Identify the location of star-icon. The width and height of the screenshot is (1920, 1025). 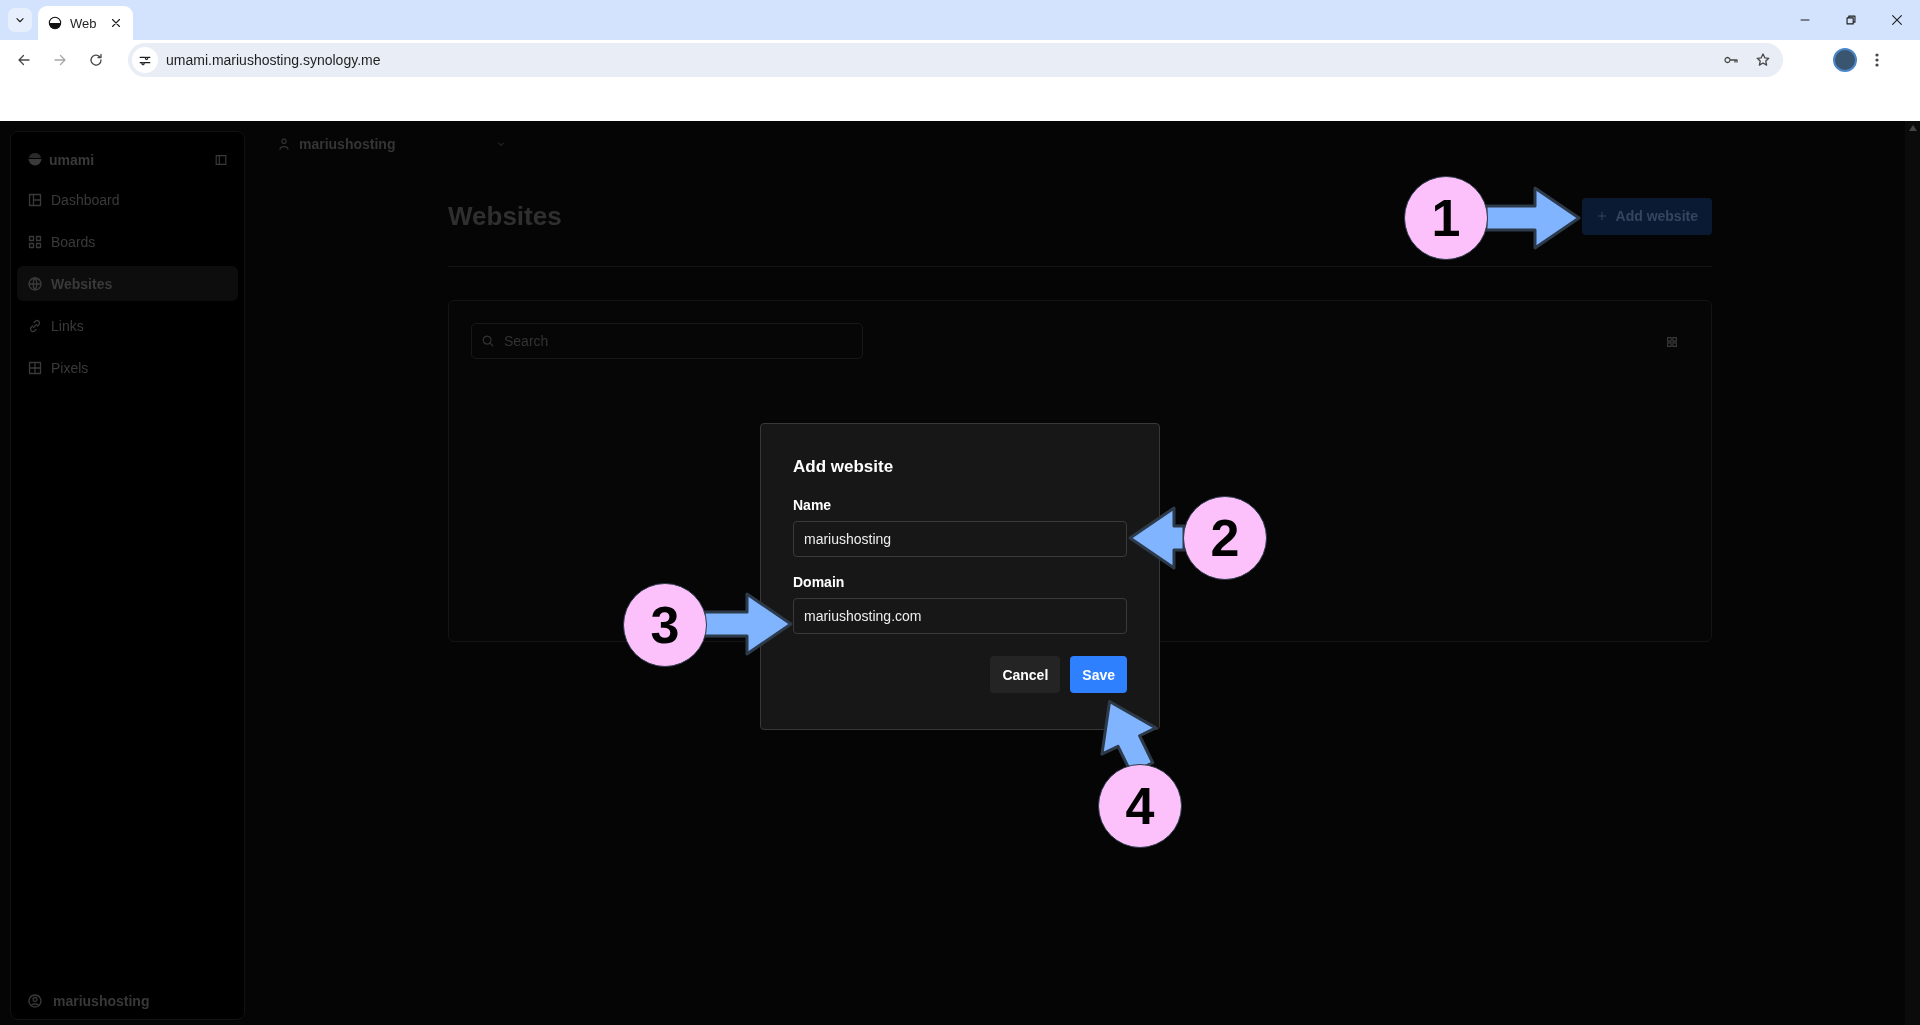
(1763, 60).